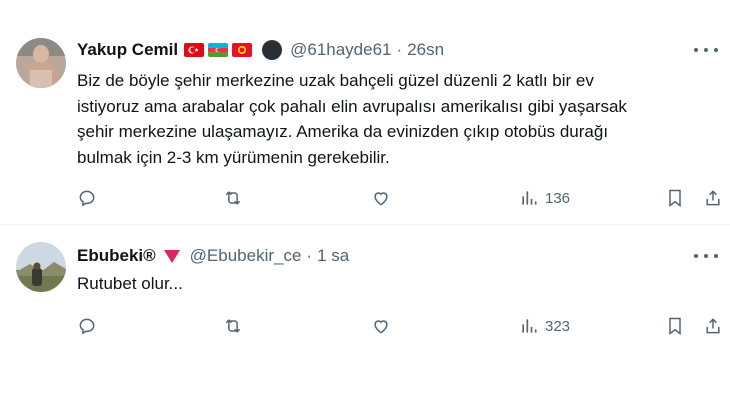 This screenshot has height=420, width=730. Describe the element at coordinates (544, 198) in the screenshot. I see `views-button: 136` at that location.